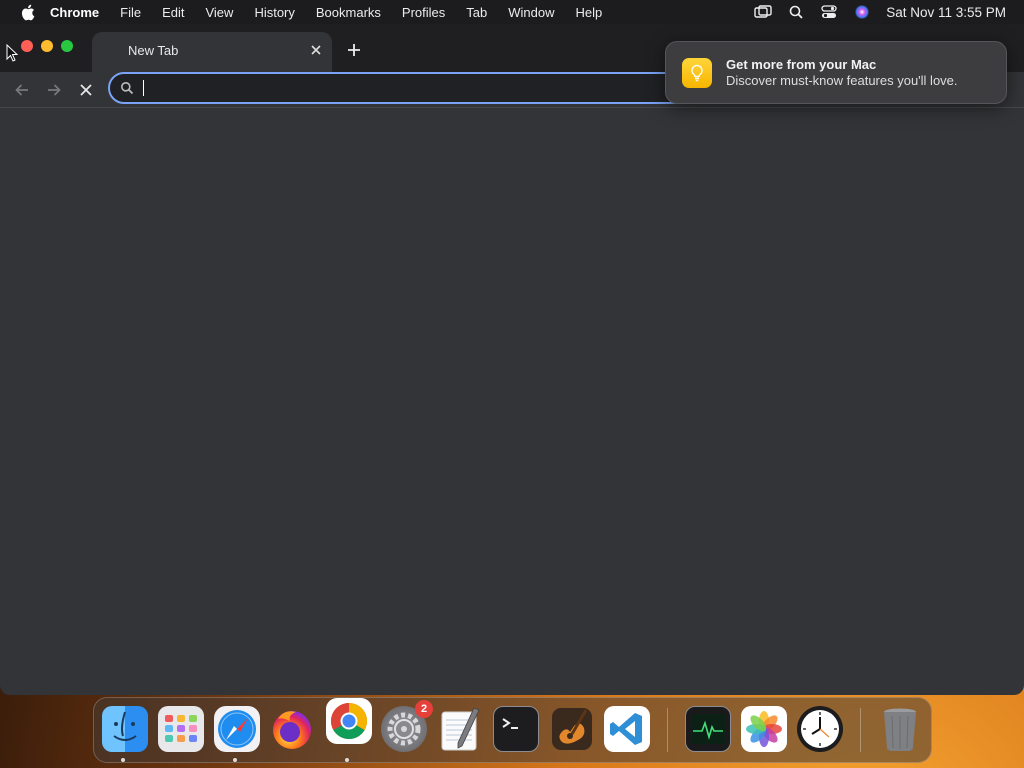 Image resolution: width=1024 pixels, height=768 pixels. I want to click on back-button, so click(22, 90).